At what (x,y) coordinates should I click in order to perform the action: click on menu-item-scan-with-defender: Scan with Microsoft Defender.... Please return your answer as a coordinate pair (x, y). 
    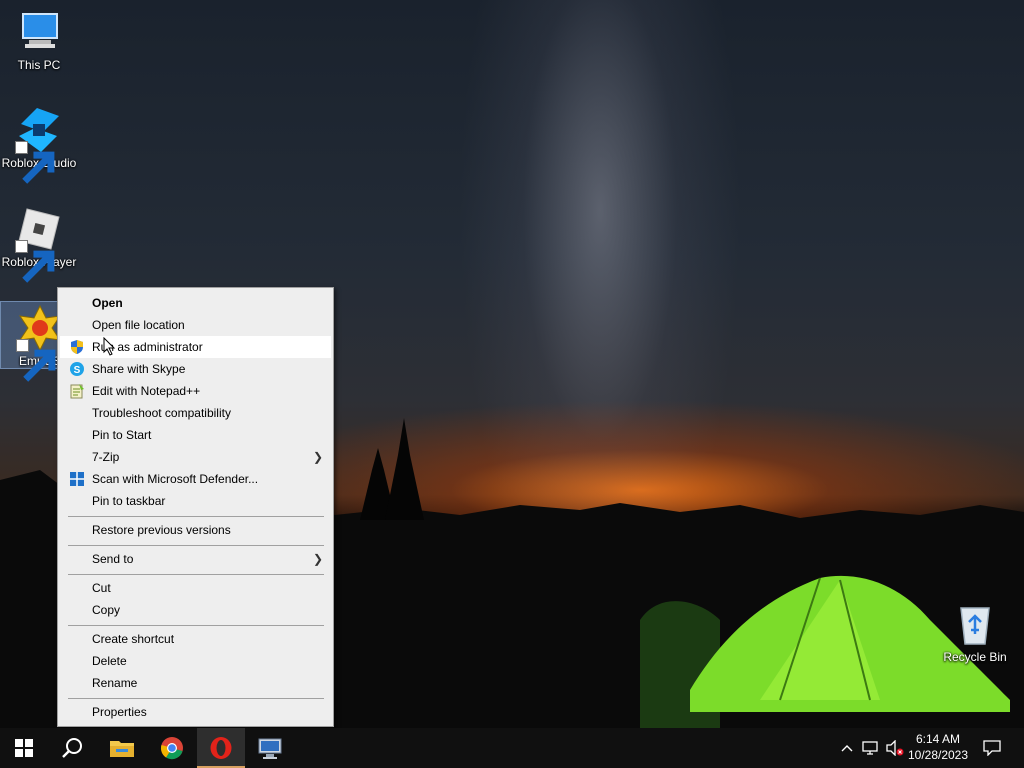
    Looking at the image, I should click on (195, 479).